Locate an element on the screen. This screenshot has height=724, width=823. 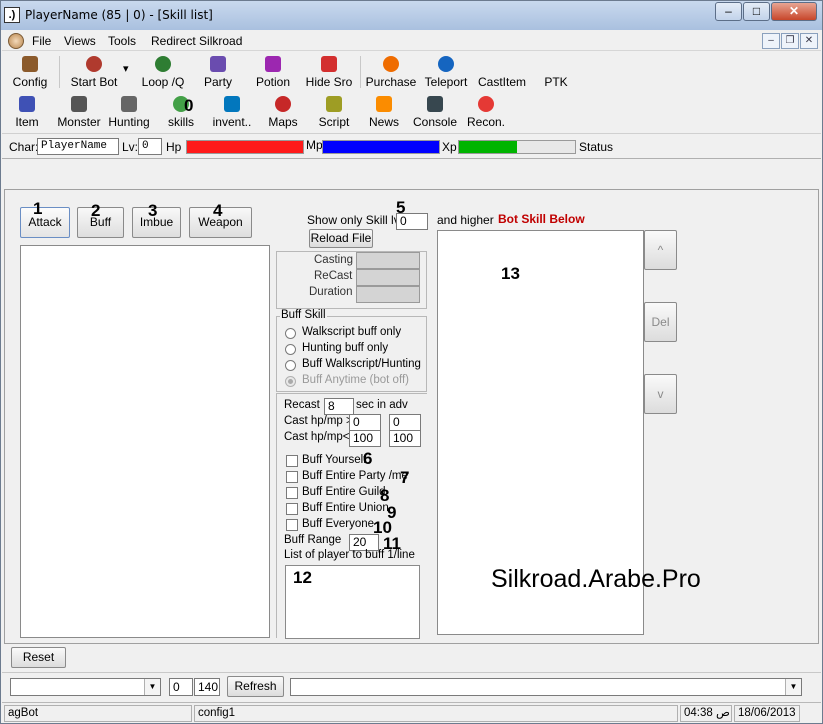
toolbar-loop-button: Loop /Q is located at coordinates (163, 72).